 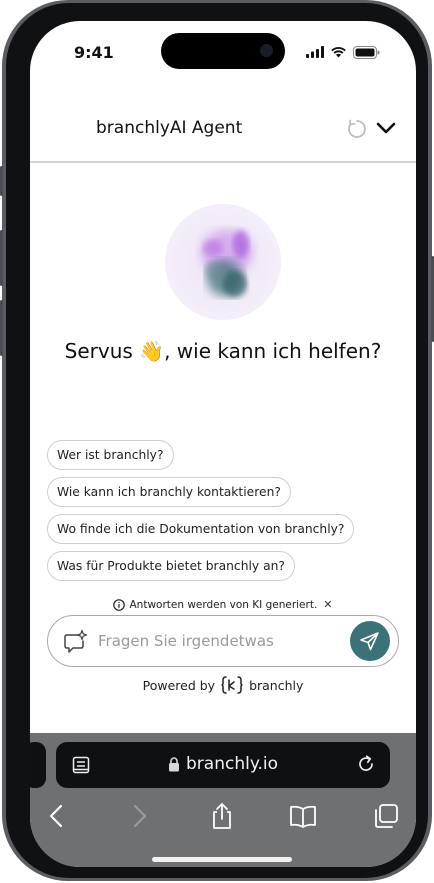 What do you see at coordinates (223, 351) in the screenshot?
I see `greeting-heading: Servus 👋, wie kann ich helfen?` at bounding box center [223, 351].